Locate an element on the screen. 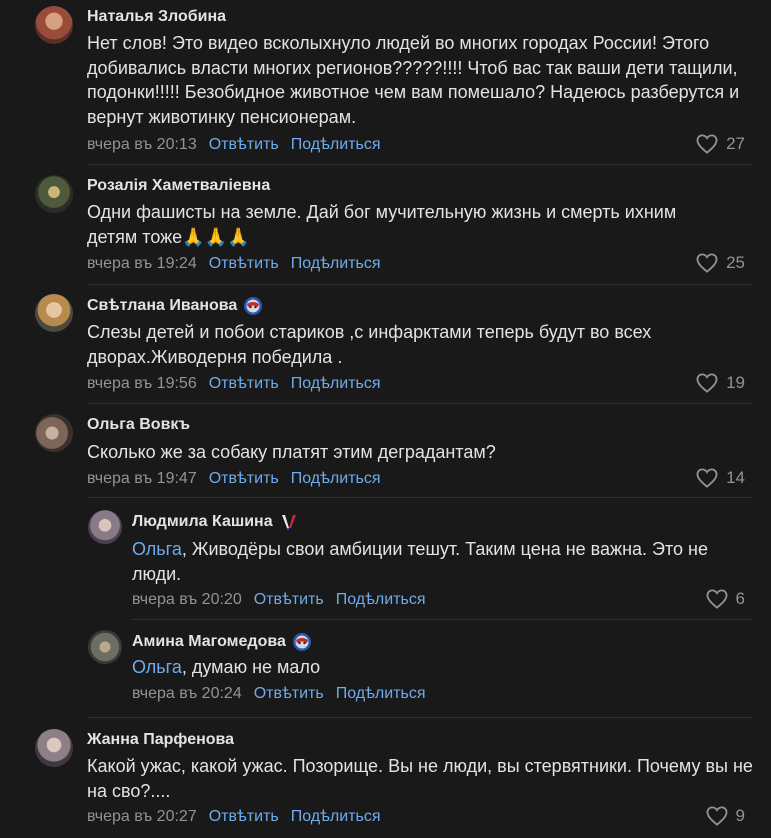  comment-text: Ольга, думаю не мало is located at coordinates (226, 667).